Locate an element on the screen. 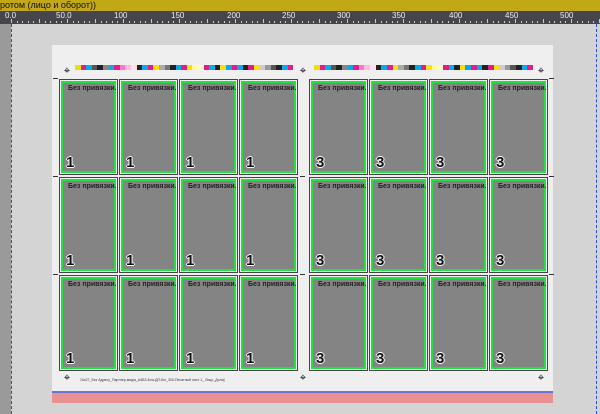 This screenshot has width=600, height=414. guide-line-right is located at coordinates (596, 219).